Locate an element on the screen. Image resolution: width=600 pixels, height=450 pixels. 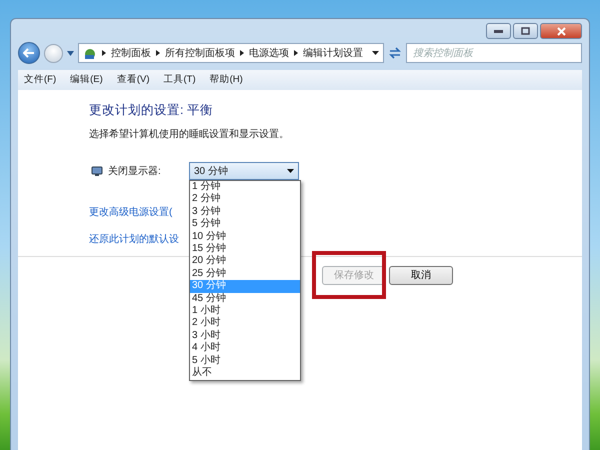
back-button is located at coordinates (29, 53).